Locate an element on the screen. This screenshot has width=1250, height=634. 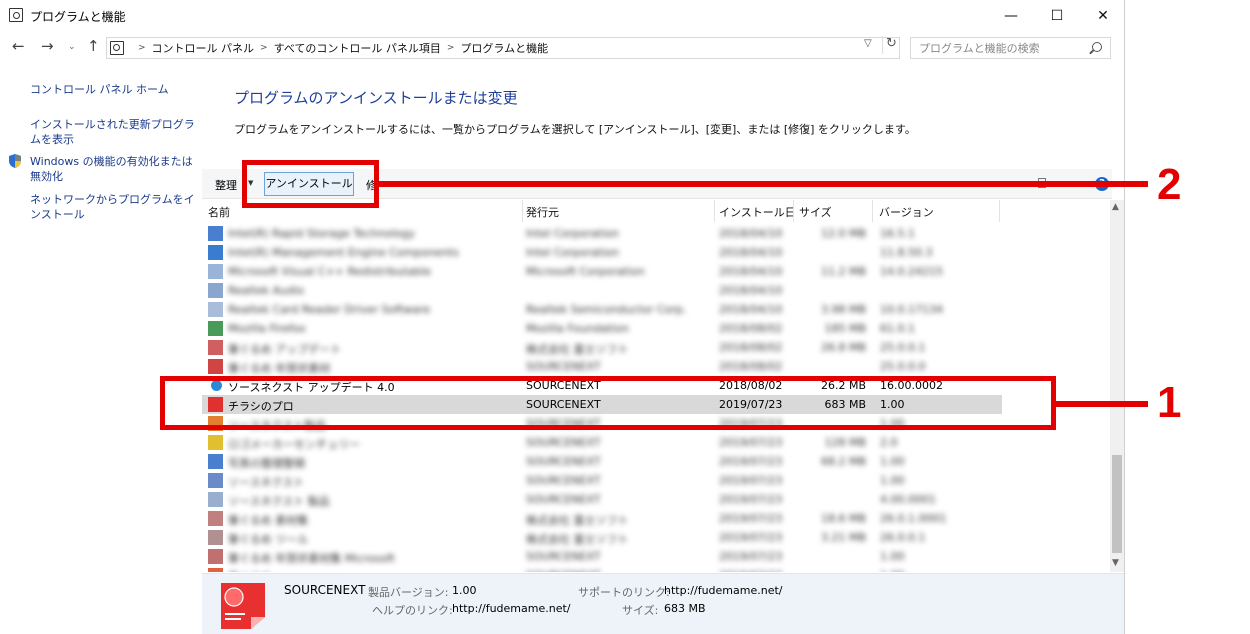
address-dropdown-chevron-icon: ▽ is located at coordinates (868, 43).